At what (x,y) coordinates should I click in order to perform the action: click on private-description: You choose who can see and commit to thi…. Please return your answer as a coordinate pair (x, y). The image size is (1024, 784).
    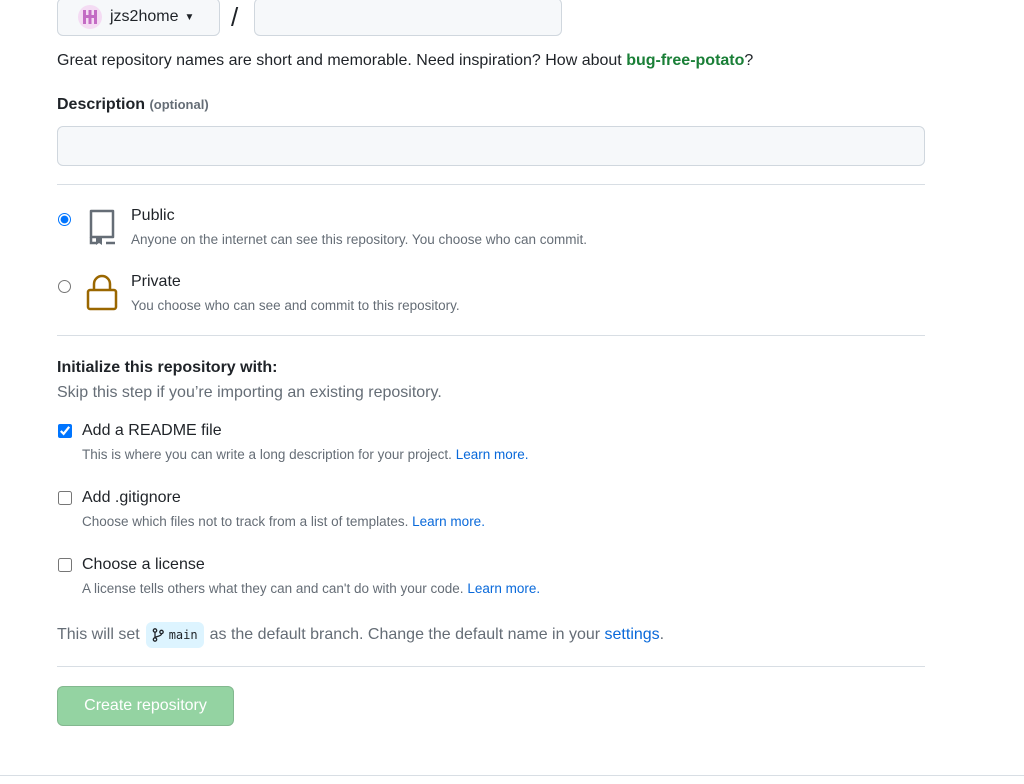
    Looking at the image, I should click on (295, 305).